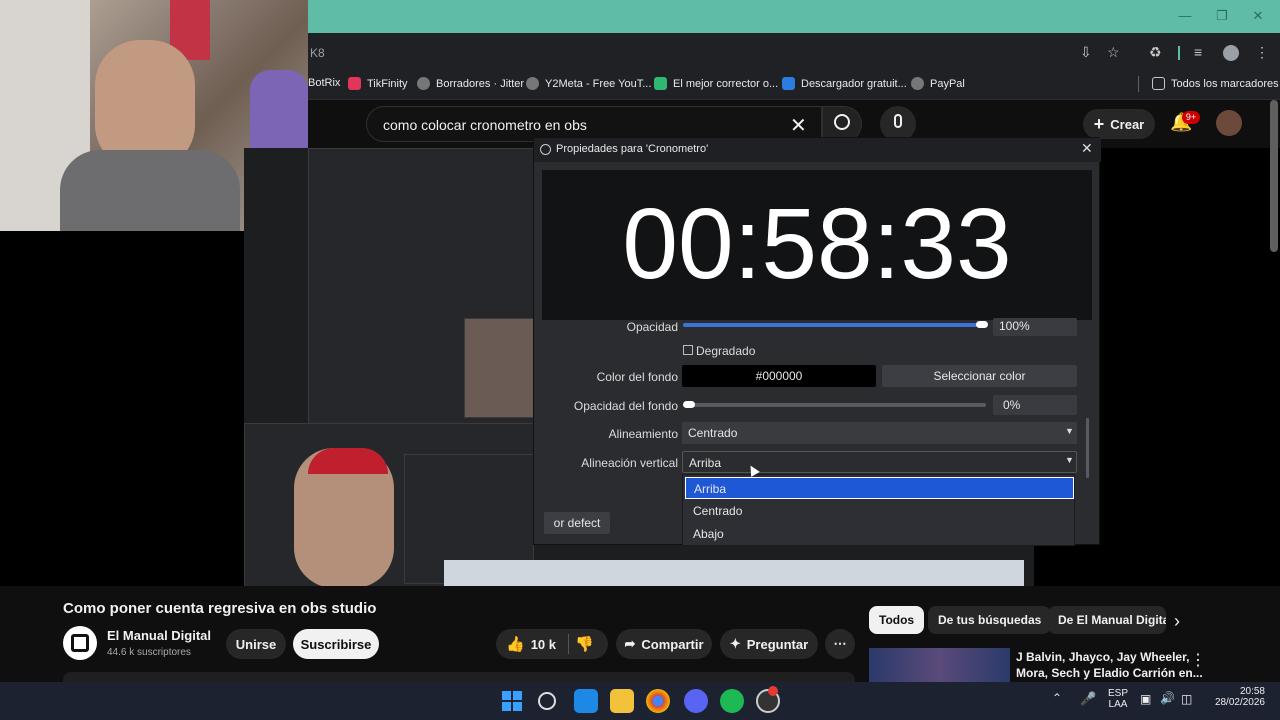 This screenshot has width=1280, height=720. What do you see at coordinates (879, 488) in the screenshot?
I see `option-arriba: Arriba` at bounding box center [879, 488].